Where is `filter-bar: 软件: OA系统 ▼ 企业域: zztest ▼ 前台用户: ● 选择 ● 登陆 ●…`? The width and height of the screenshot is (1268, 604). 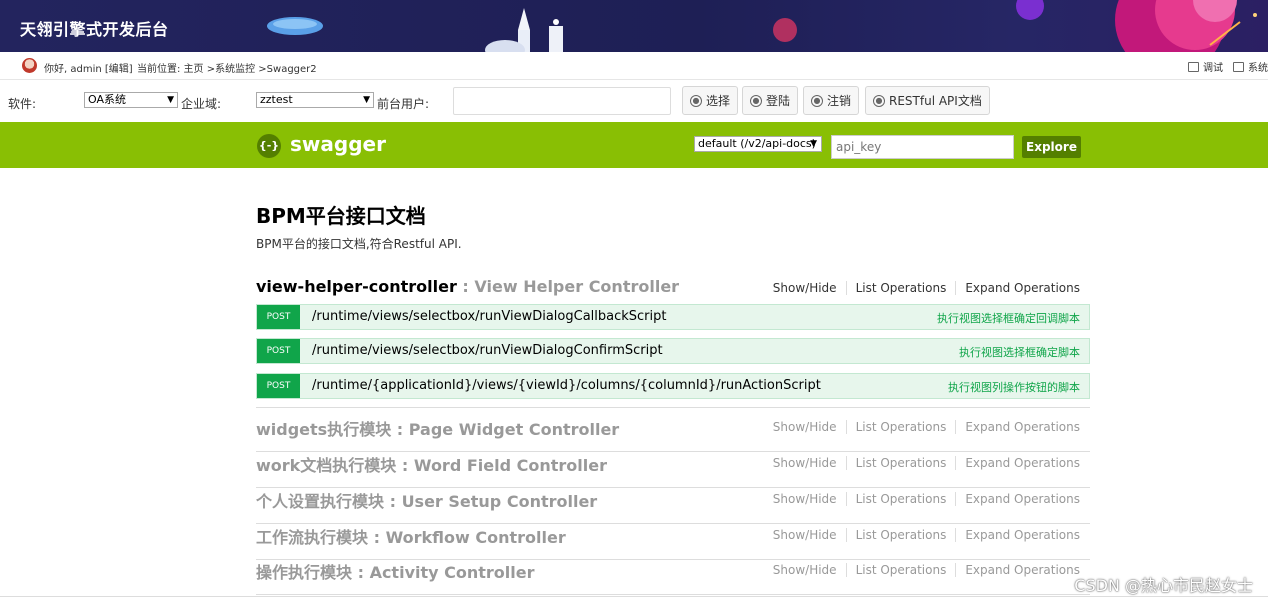
filter-bar: 软件: OA系统 ▼ 企业域: zztest ▼ 前台用户: ● 选择 ● 登陆 ●… is located at coordinates (634, 101).